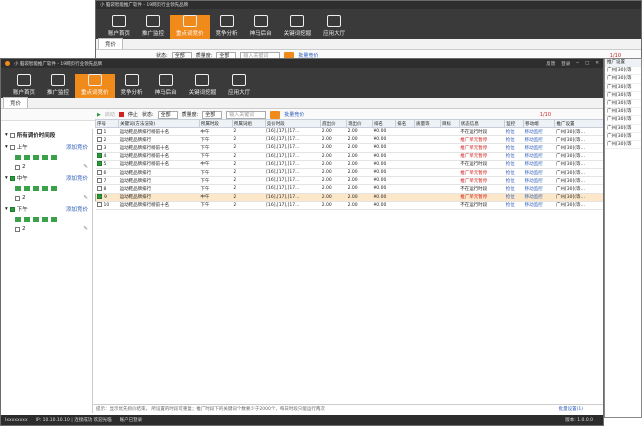 This screenshot has width=642, height=426. Describe the element at coordinates (294, 114) in the screenshot. I see `batch-bid-link: 批量竞价` at that location.